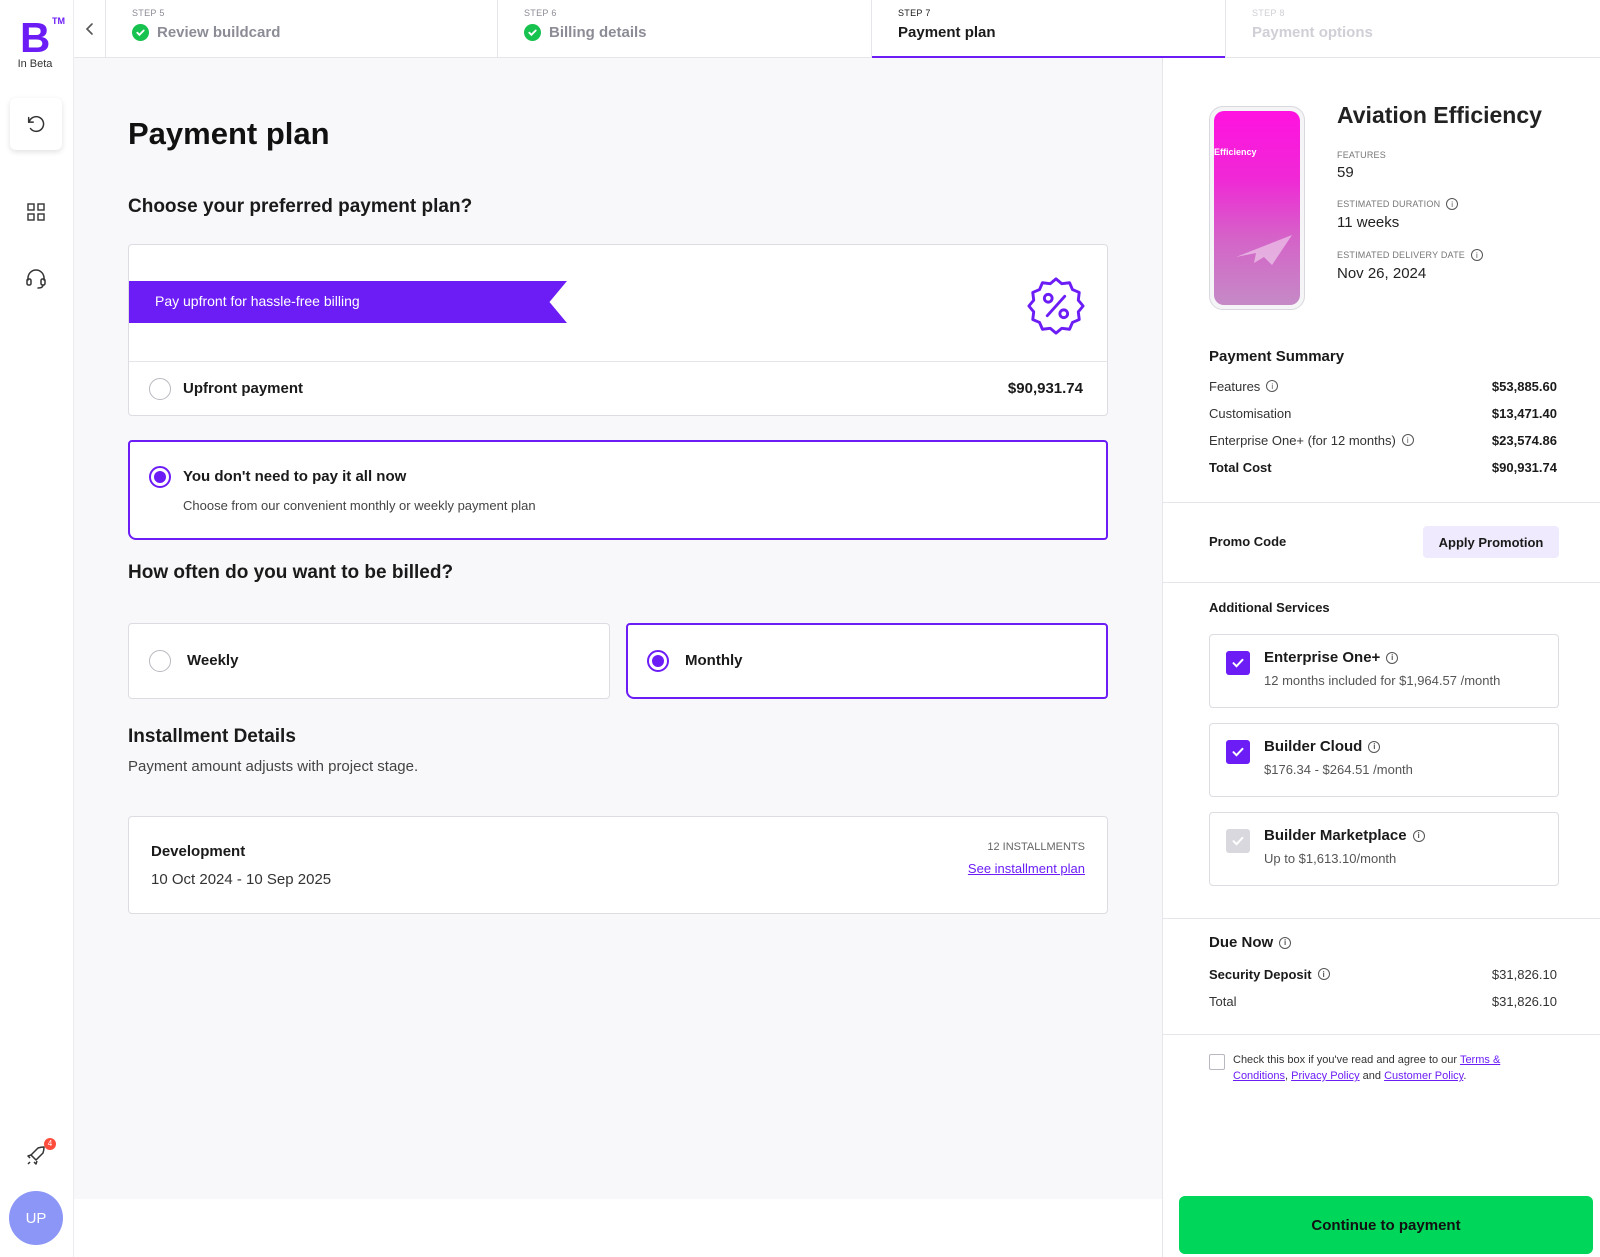  What do you see at coordinates (1383, 974) in the screenshot?
I see `security-deposit-row: Security Deposit i $31,826.10` at bounding box center [1383, 974].